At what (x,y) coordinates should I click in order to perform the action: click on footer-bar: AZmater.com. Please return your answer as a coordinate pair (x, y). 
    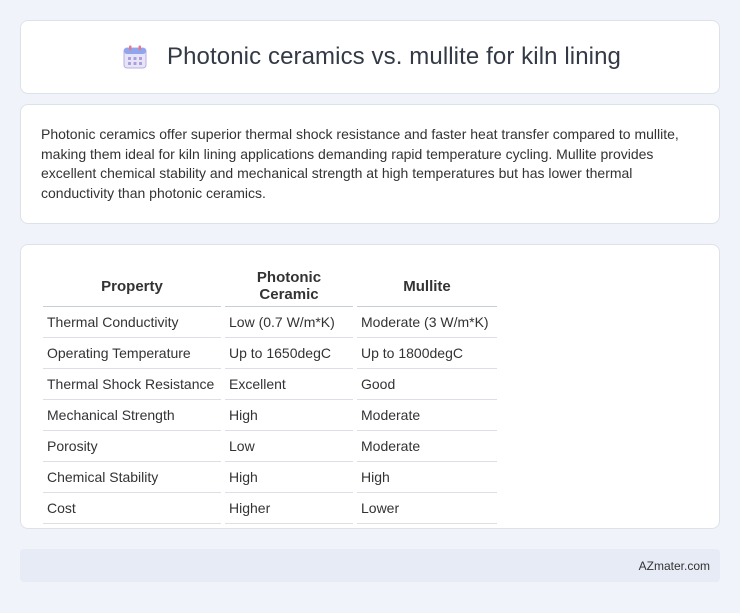
    Looking at the image, I should click on (370, 565).